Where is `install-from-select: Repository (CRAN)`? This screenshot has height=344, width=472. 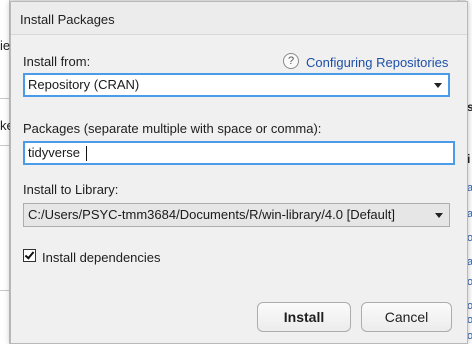
install-from-select: Repository (CRAN) is located at coordinates (236, 85).